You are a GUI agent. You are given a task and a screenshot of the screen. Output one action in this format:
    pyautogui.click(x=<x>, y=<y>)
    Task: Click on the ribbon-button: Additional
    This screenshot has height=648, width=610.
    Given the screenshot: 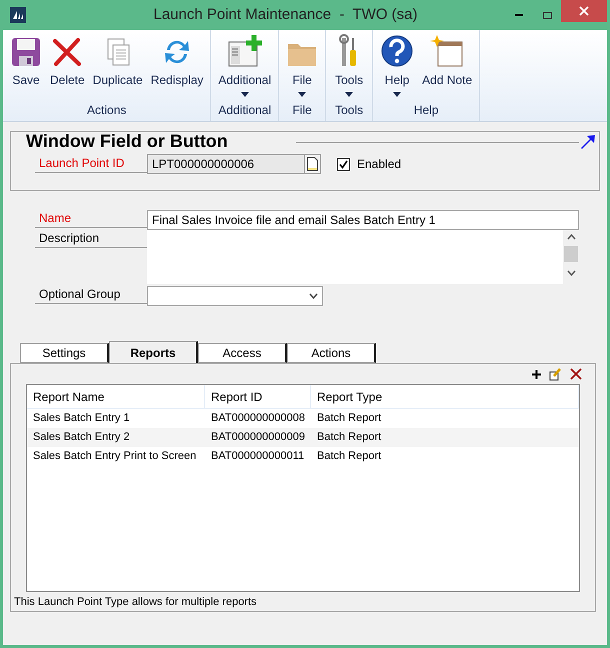 What is the action you would take?
    pyautogui.click(x=244, y=65)
    